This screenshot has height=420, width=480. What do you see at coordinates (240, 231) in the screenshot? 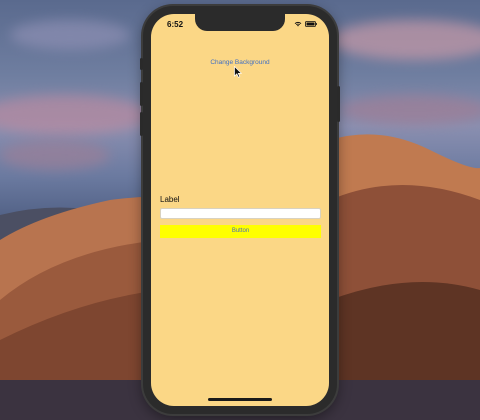
I see `main-button: Button` at bounding box center [240, 231].